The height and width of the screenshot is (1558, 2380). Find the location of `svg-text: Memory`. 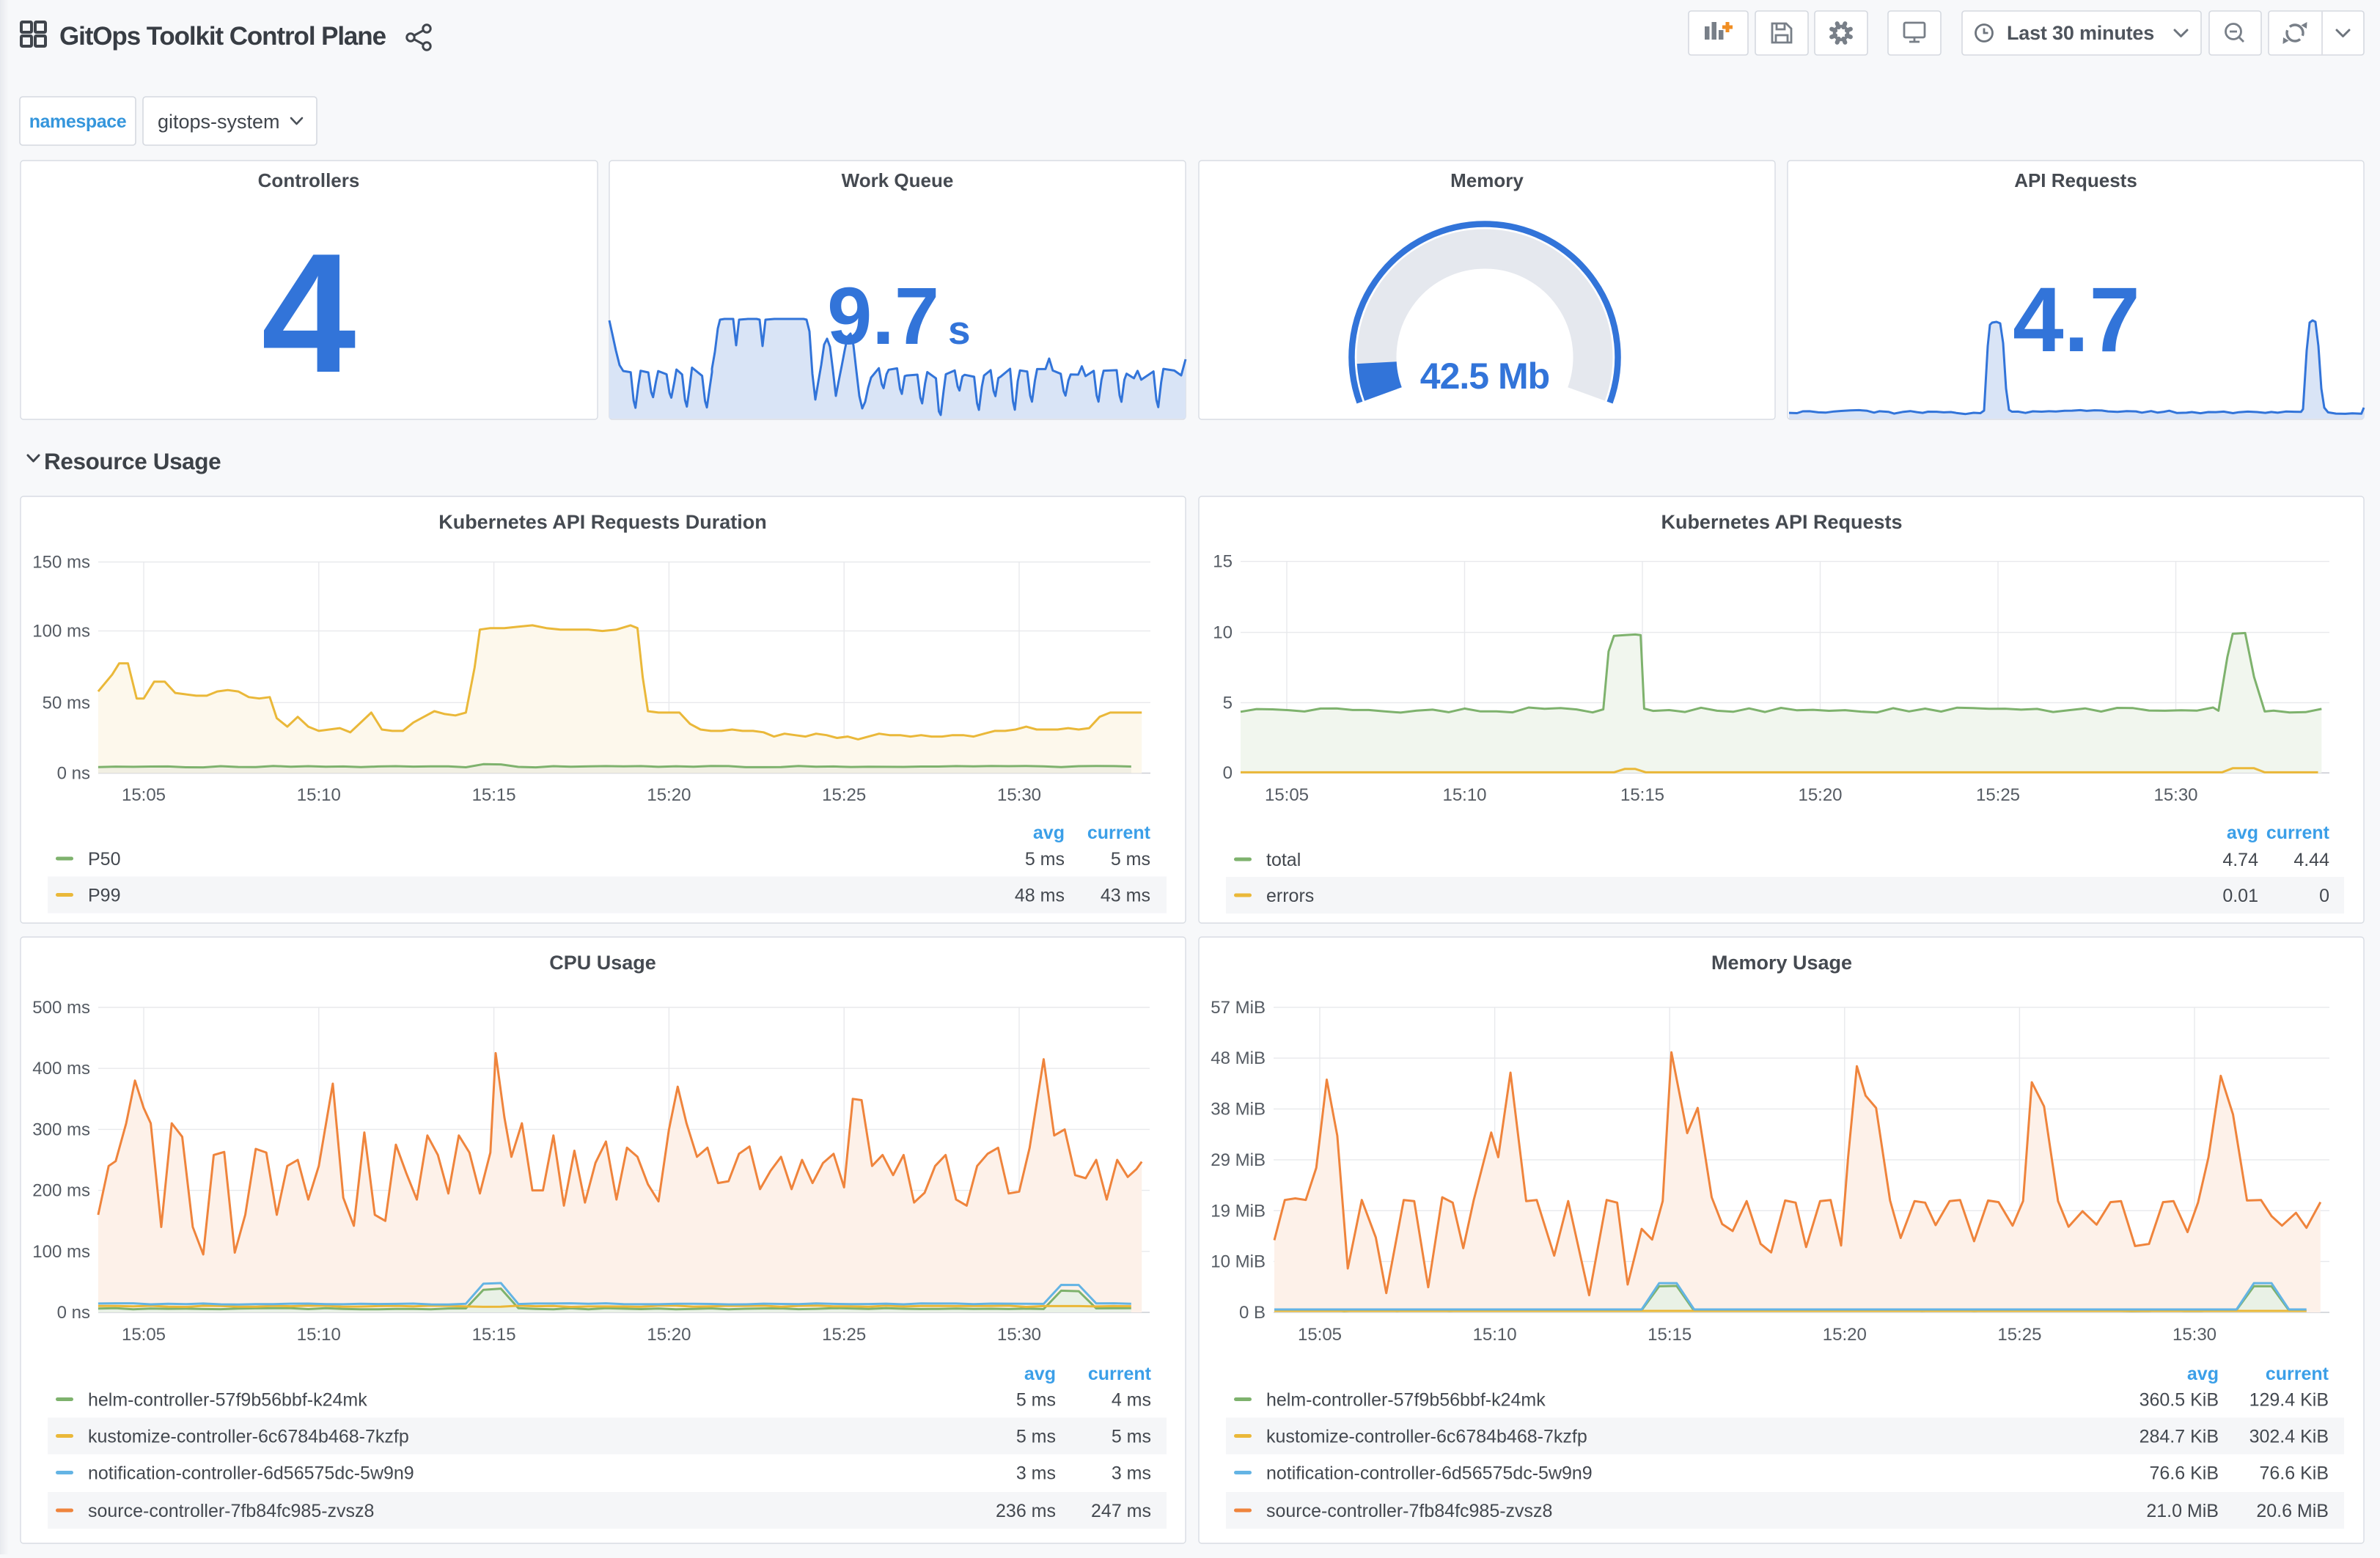

svg-text: Memory is located at coordinates (1487, 180).